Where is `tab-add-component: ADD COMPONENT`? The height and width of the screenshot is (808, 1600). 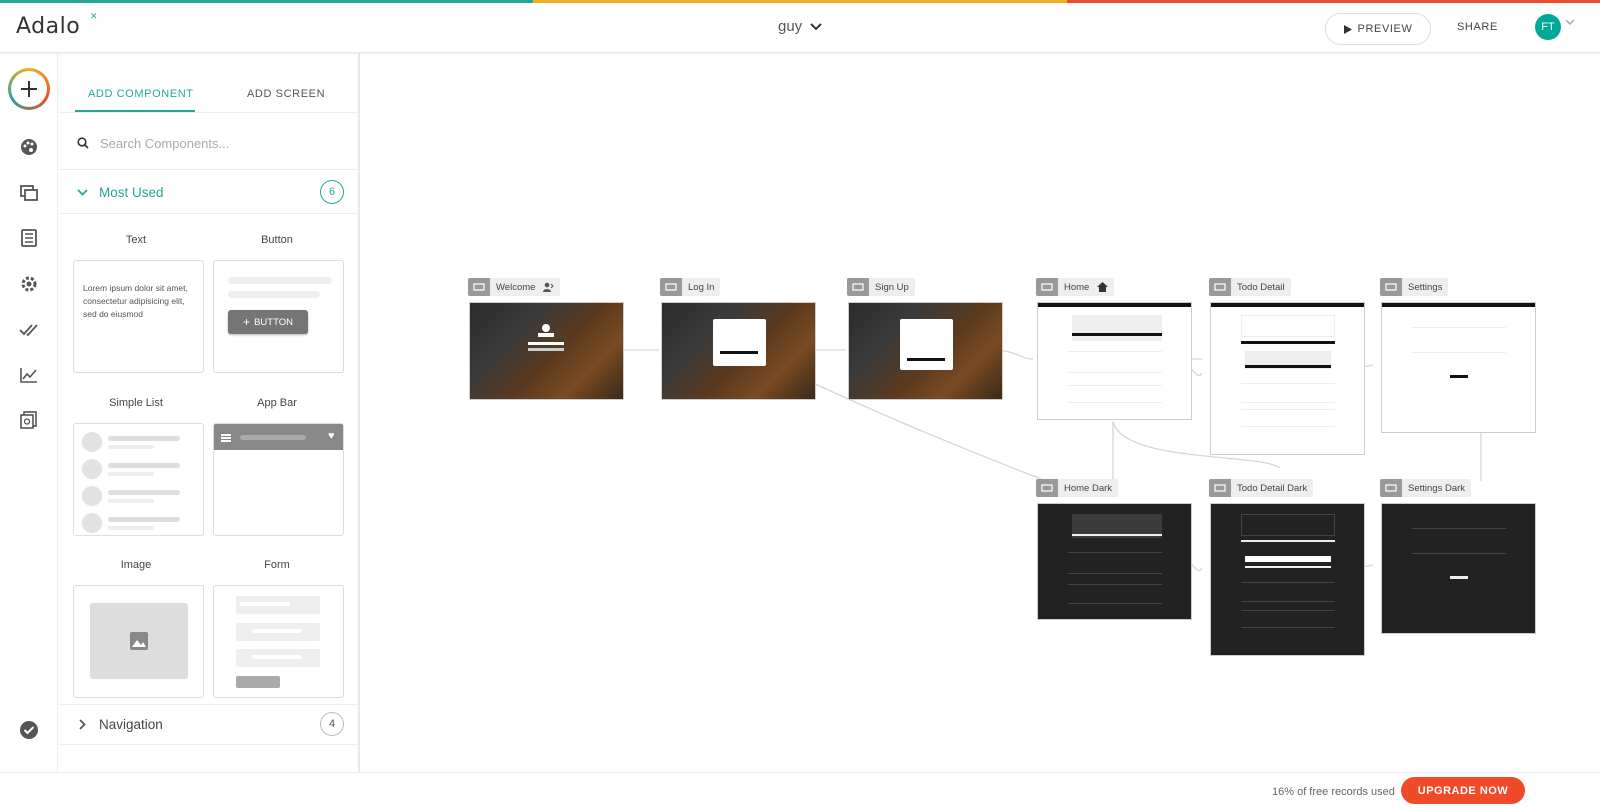
tab-add-component: ADD COMPONENT is located at coordinates (141, 94).